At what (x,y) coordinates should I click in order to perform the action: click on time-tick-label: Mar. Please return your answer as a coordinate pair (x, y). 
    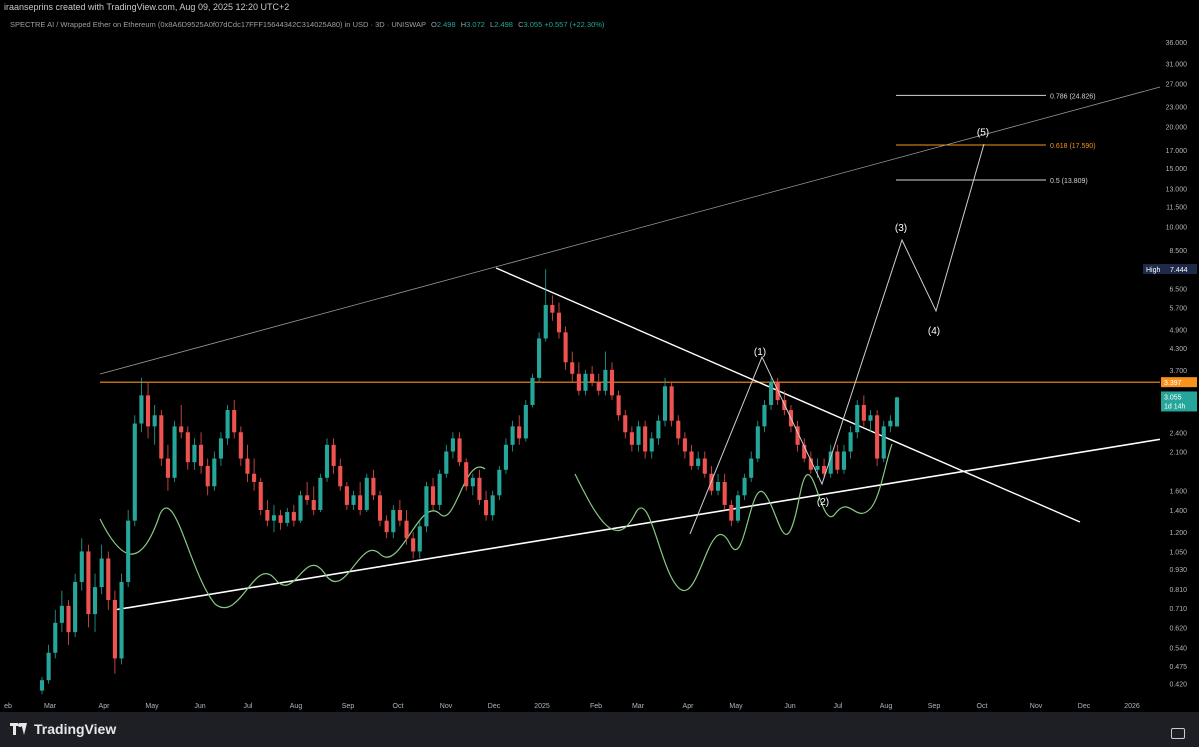
    Looking at the image, I should click on (50, 706).